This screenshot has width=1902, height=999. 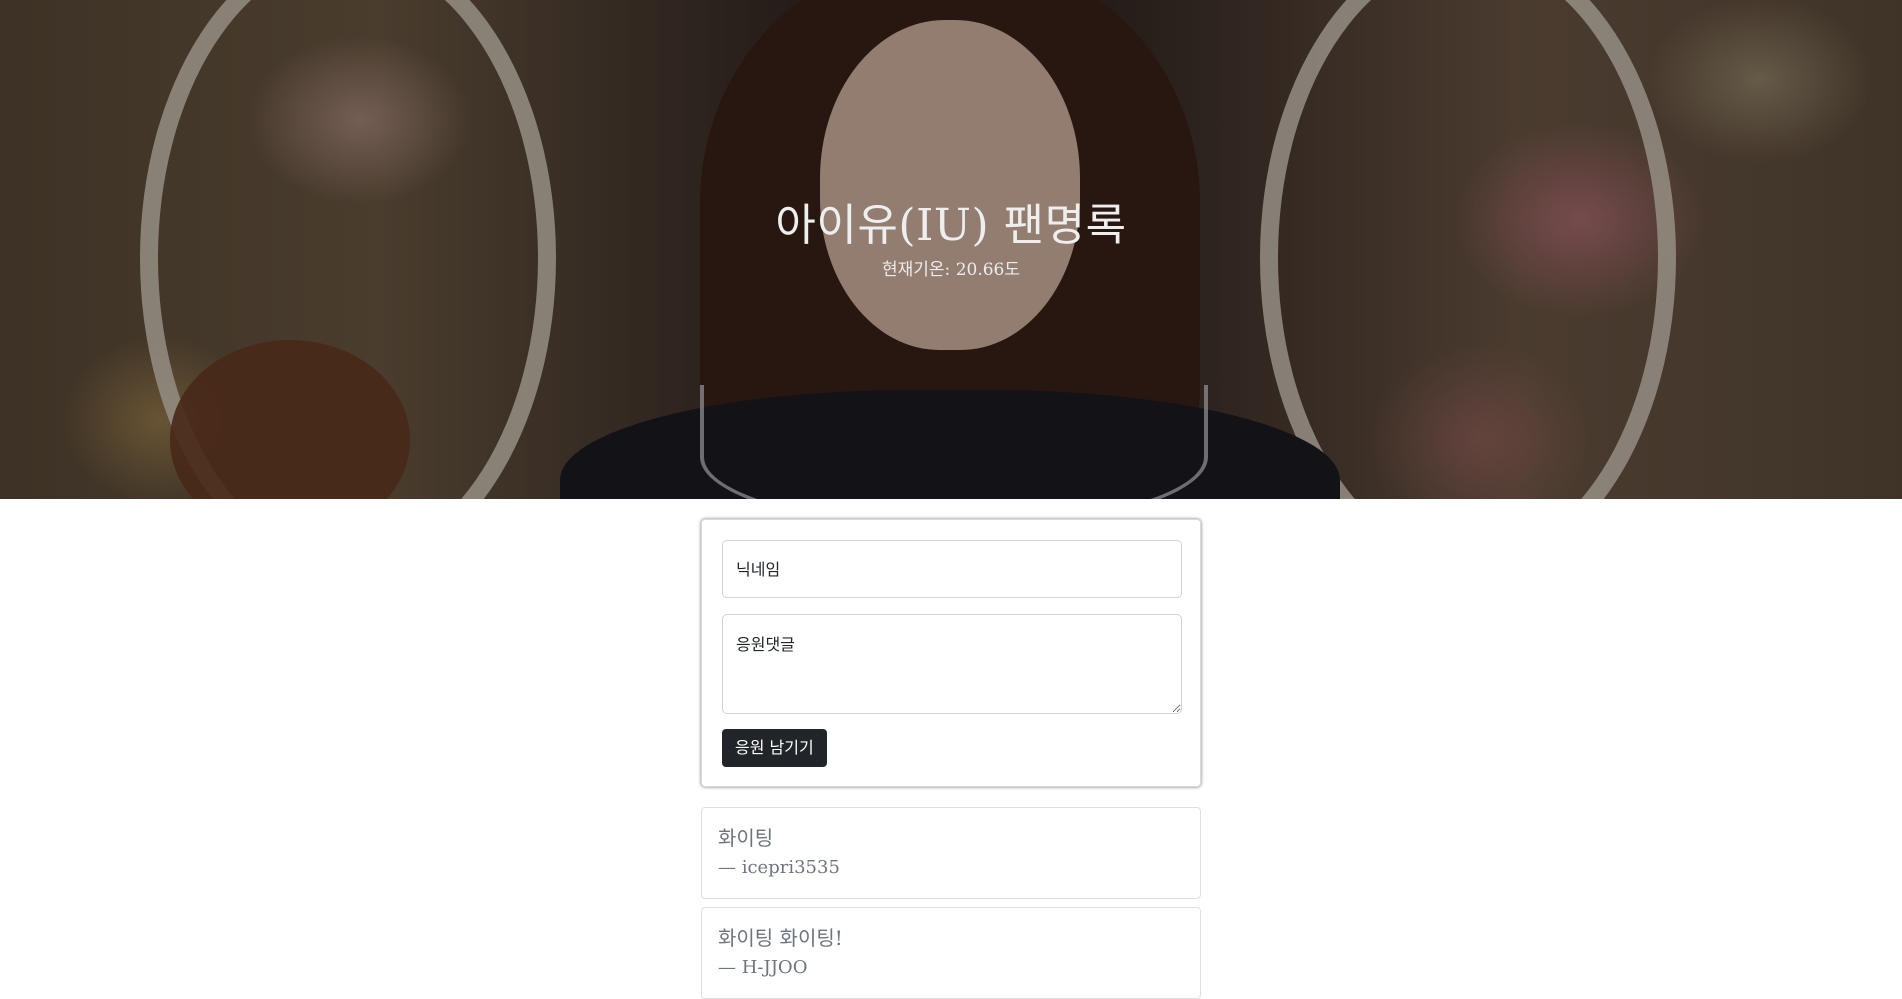 What do you see at coordinates (780, 938) in the screenshot?
I see `comment-message: 화이팅 화이팅!` at bounding box center [780, 938].